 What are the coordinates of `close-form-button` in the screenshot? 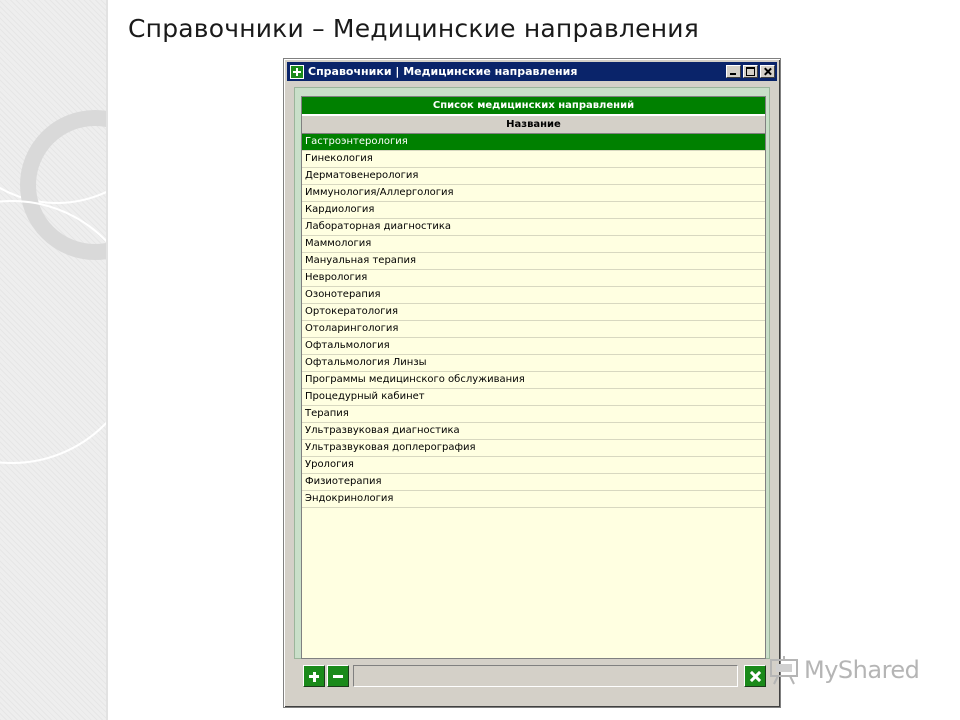 It's located at (755, 676).